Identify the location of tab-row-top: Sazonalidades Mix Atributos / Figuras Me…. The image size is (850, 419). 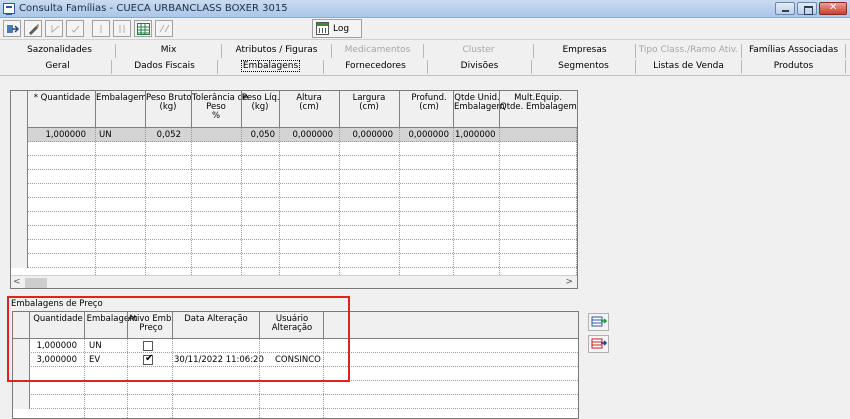
(425, 51).